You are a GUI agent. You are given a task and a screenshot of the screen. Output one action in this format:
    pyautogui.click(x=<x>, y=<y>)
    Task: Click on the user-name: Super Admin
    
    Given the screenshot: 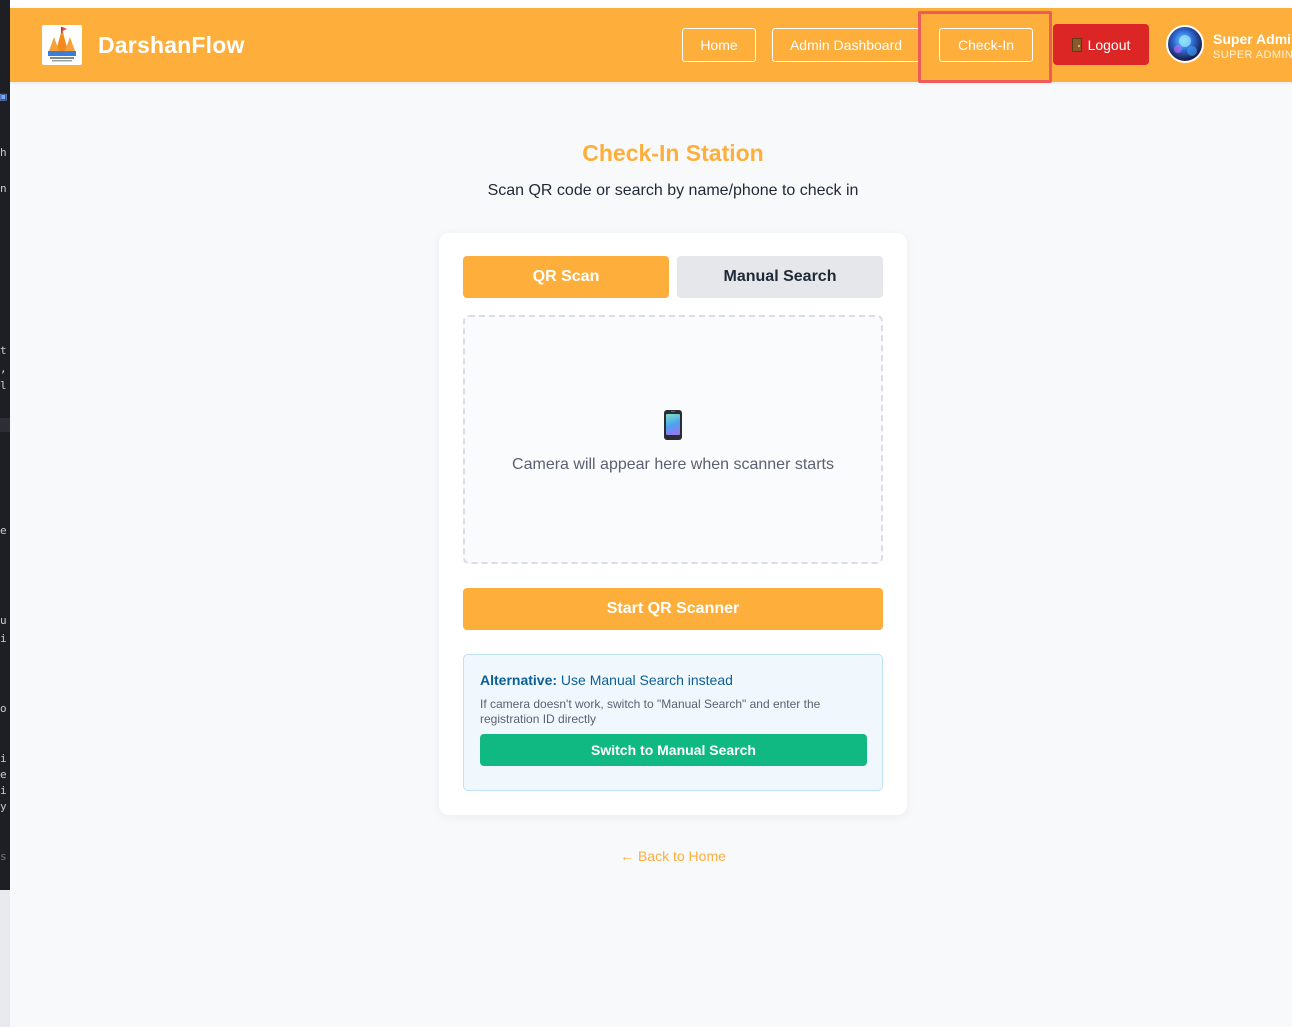 What is the action you would take?
    pyautogui.click(x=1252, y=39)
    